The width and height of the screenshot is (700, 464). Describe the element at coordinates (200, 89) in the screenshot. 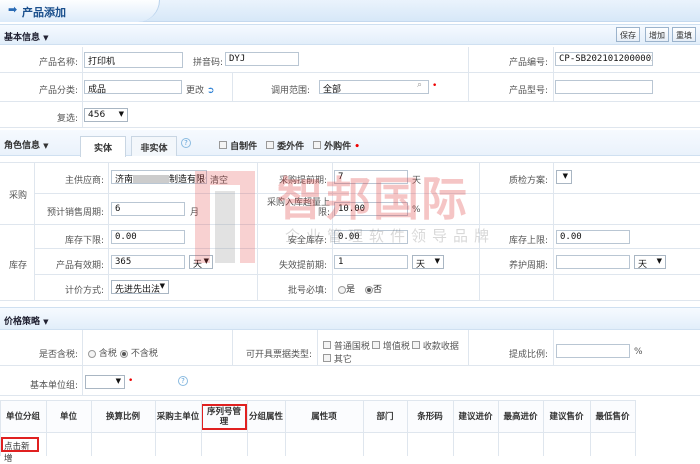

I see `change-link: 更改 ➲` at that location.